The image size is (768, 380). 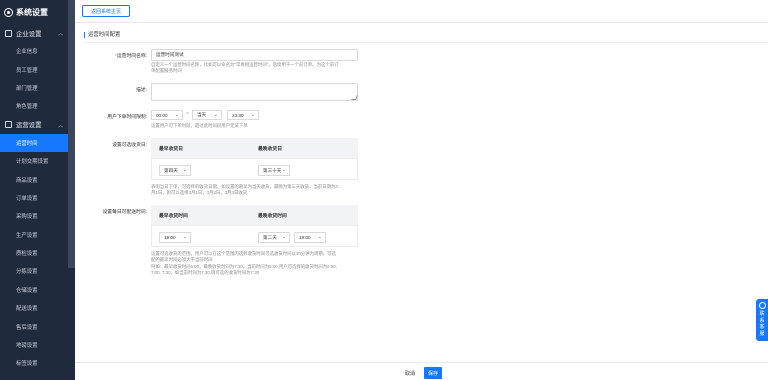 I want to click on order-end-select: 23:30 ⌄, so click(x=243, y=115).